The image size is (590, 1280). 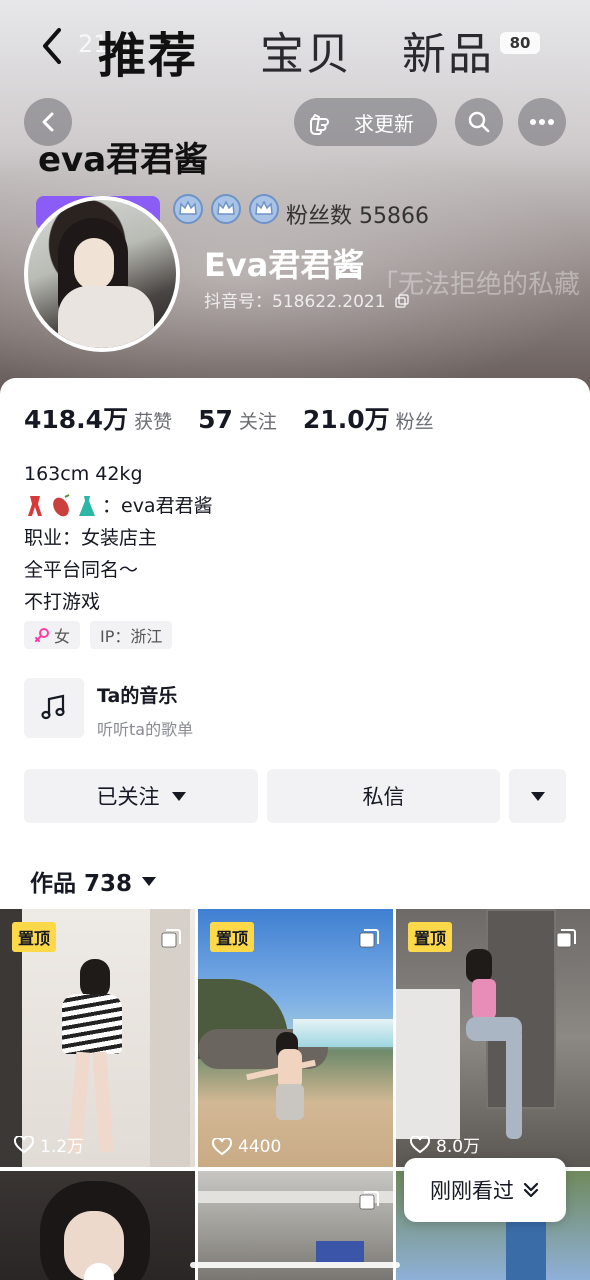 What do you see at coordinates (157, 506) in the screenshot?
I see `bio-handle: ：eva君君酱` at bounding box center [157, 506].